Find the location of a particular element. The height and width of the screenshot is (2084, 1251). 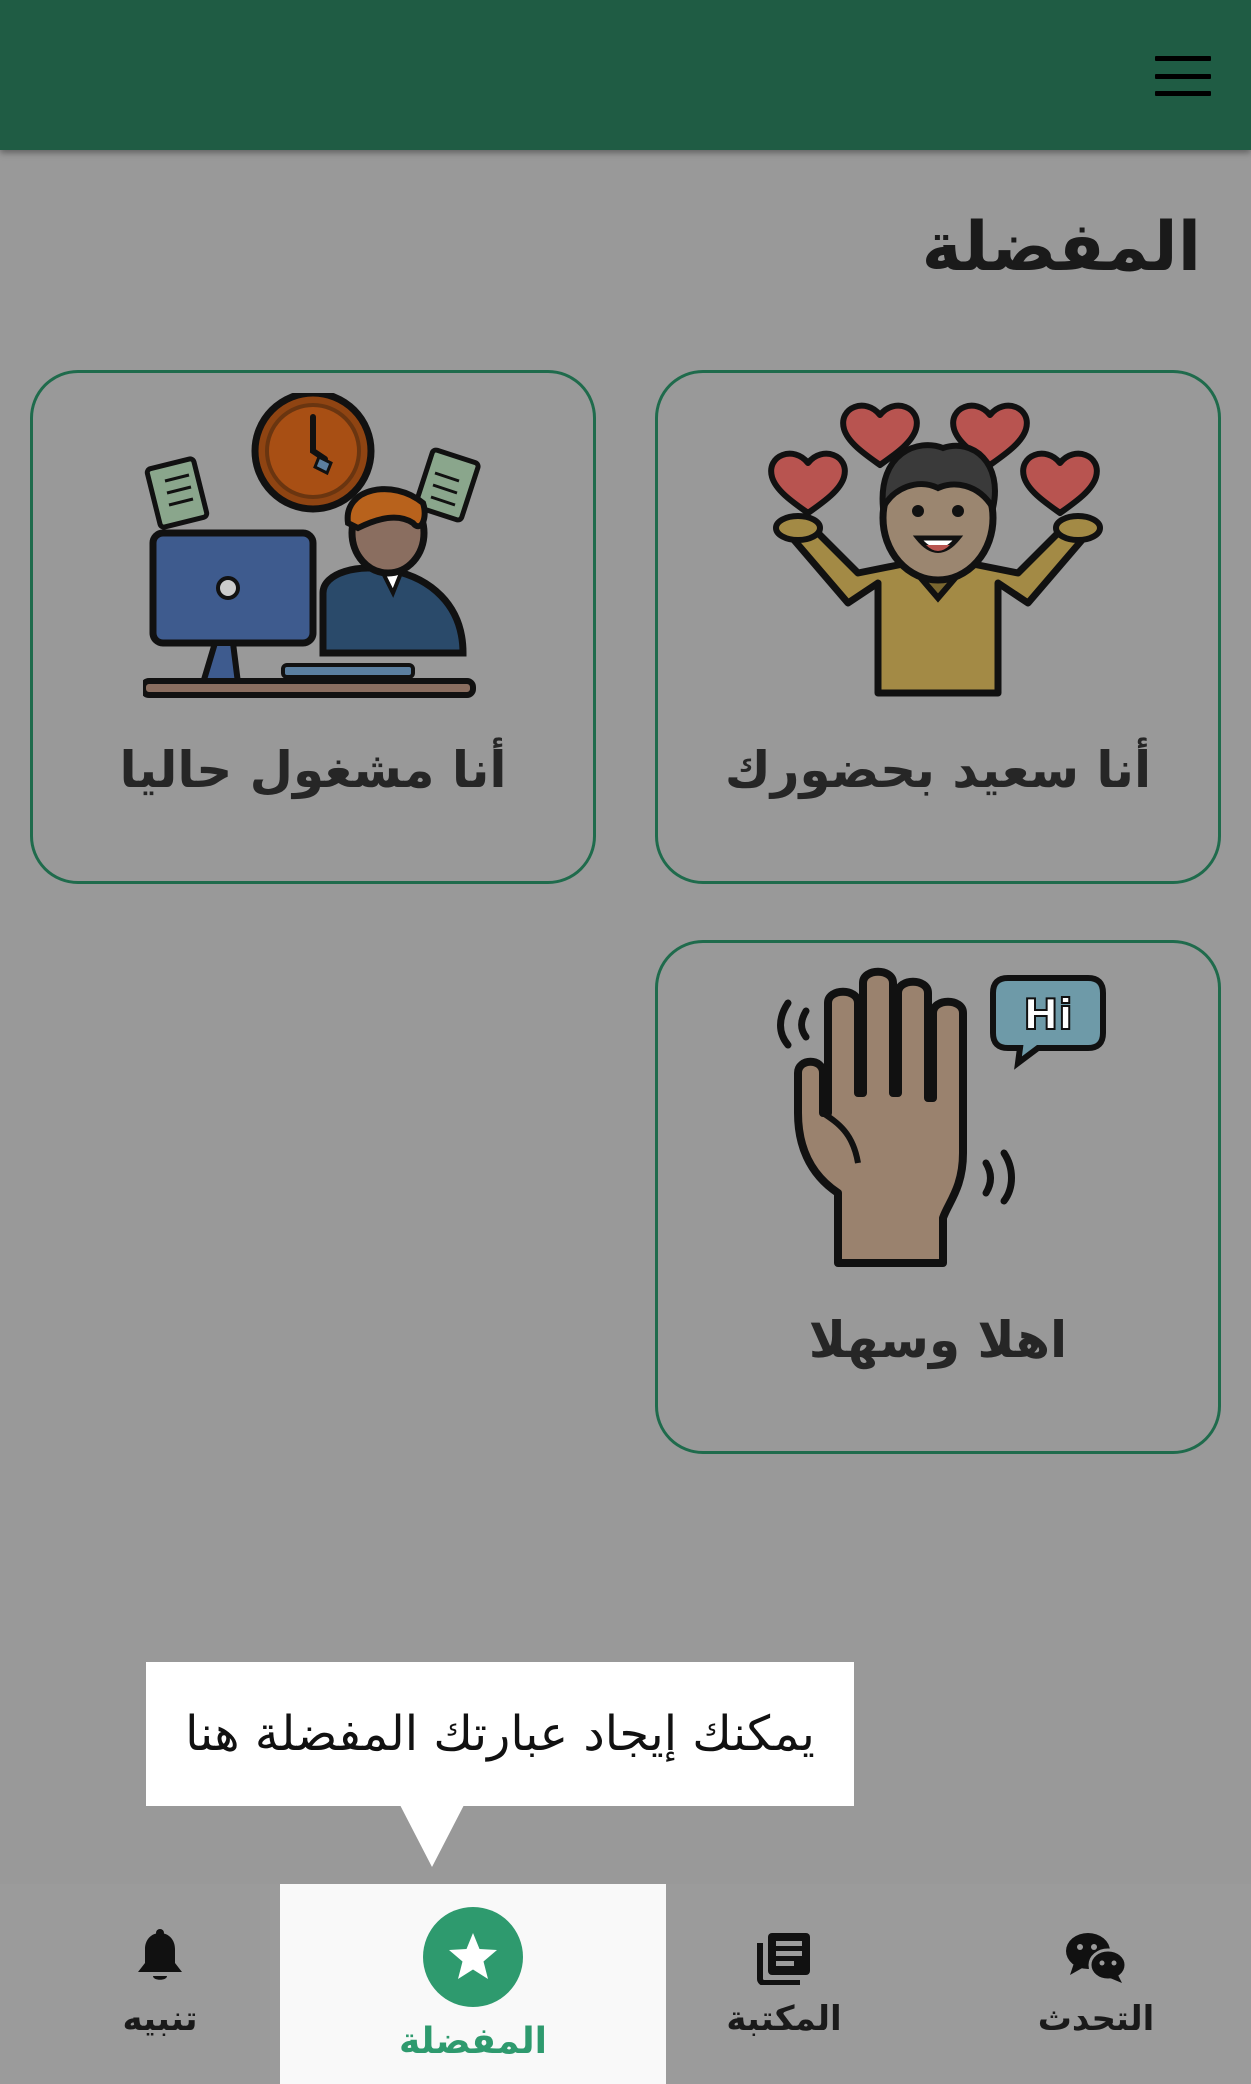

nav-item-chat: التحدث is located at coordinates (1096, 1984).